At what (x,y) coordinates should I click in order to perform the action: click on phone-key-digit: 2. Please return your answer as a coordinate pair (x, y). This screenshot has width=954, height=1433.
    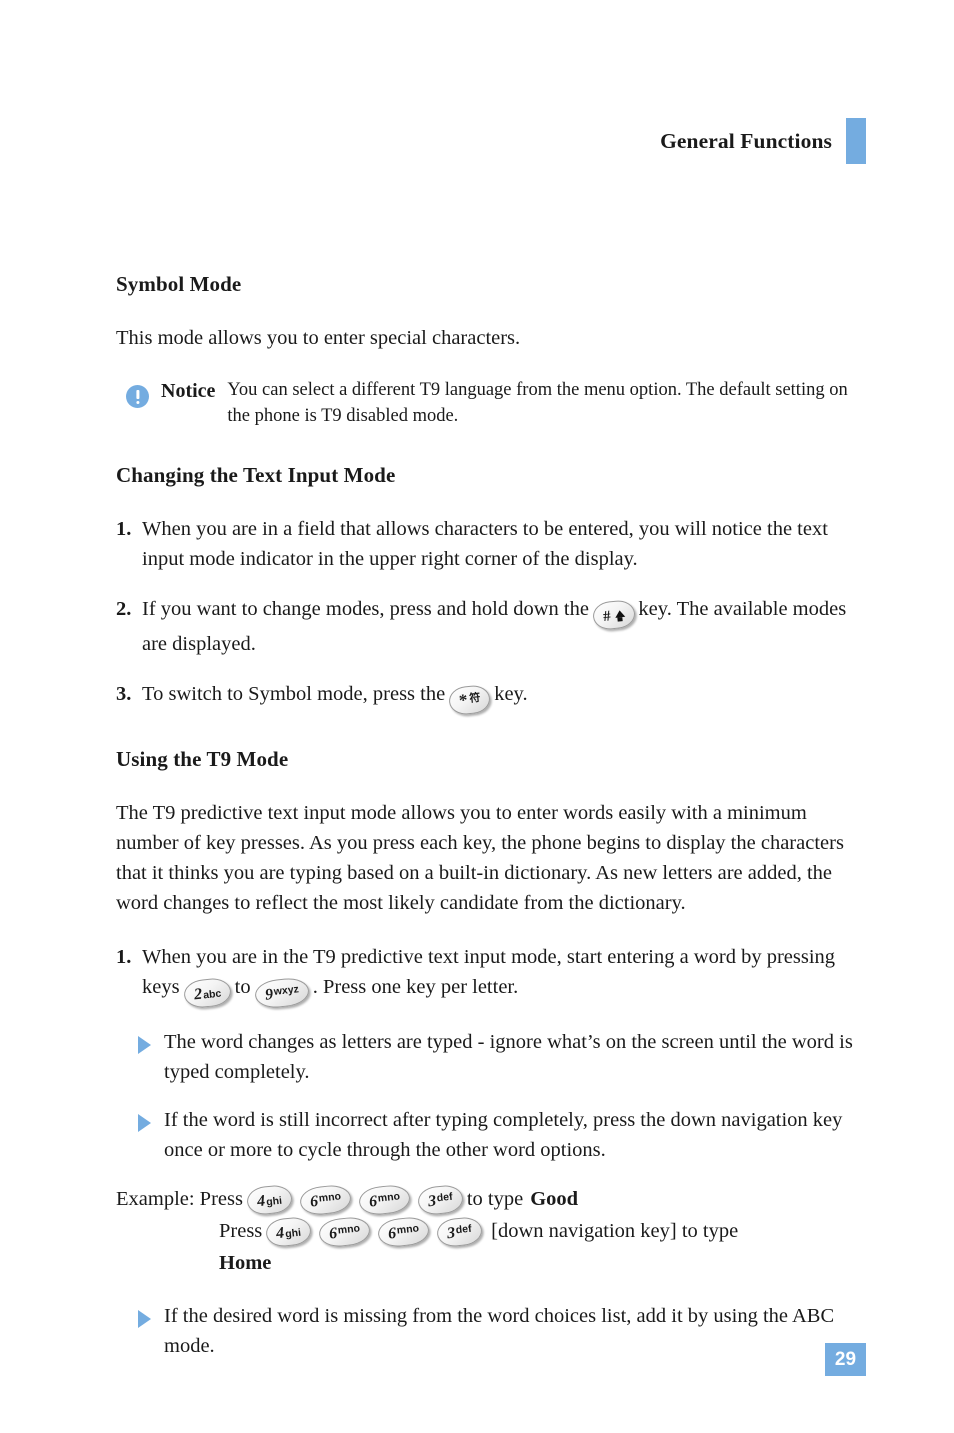
    Looking at the image, I should click on (197, 994).